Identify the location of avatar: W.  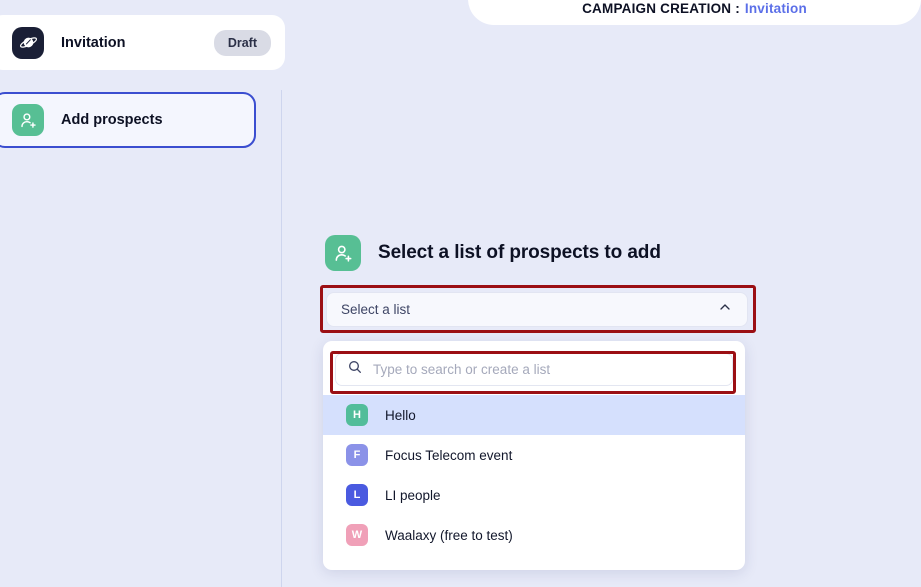
(357, 535).